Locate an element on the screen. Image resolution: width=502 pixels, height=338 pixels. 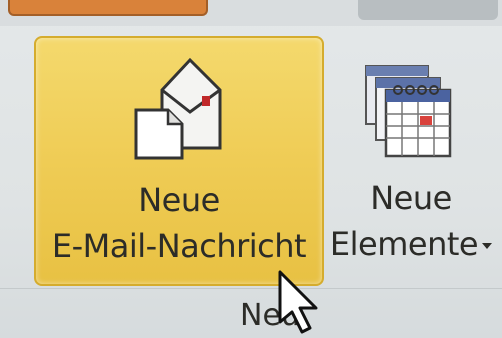
new-items-label-line1: Neue is located at coordinates (411, 198).